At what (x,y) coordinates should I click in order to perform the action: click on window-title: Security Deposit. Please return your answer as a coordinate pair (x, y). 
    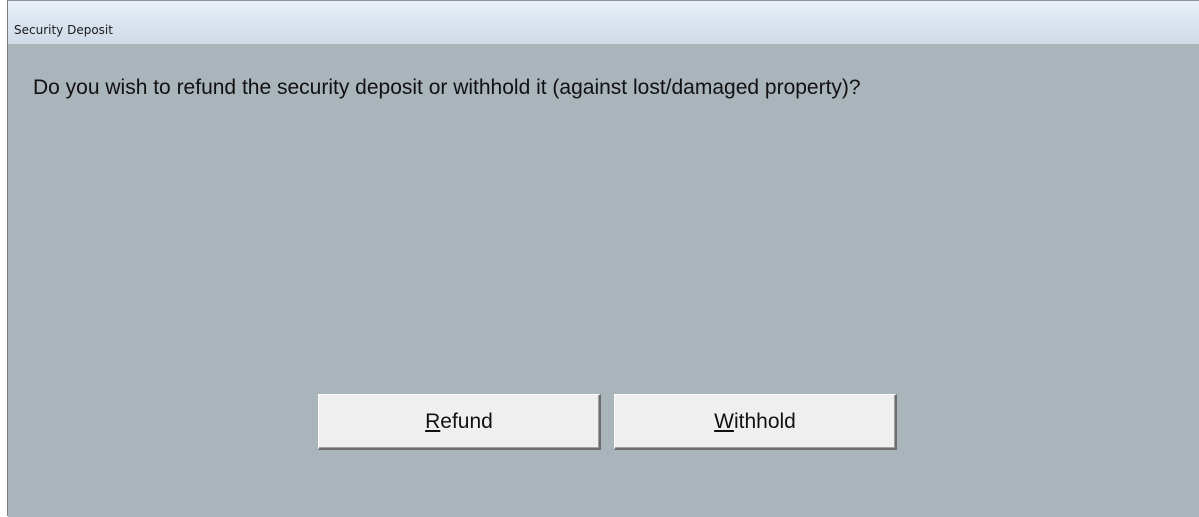
    Looking at the image, I should click on (63, 30).